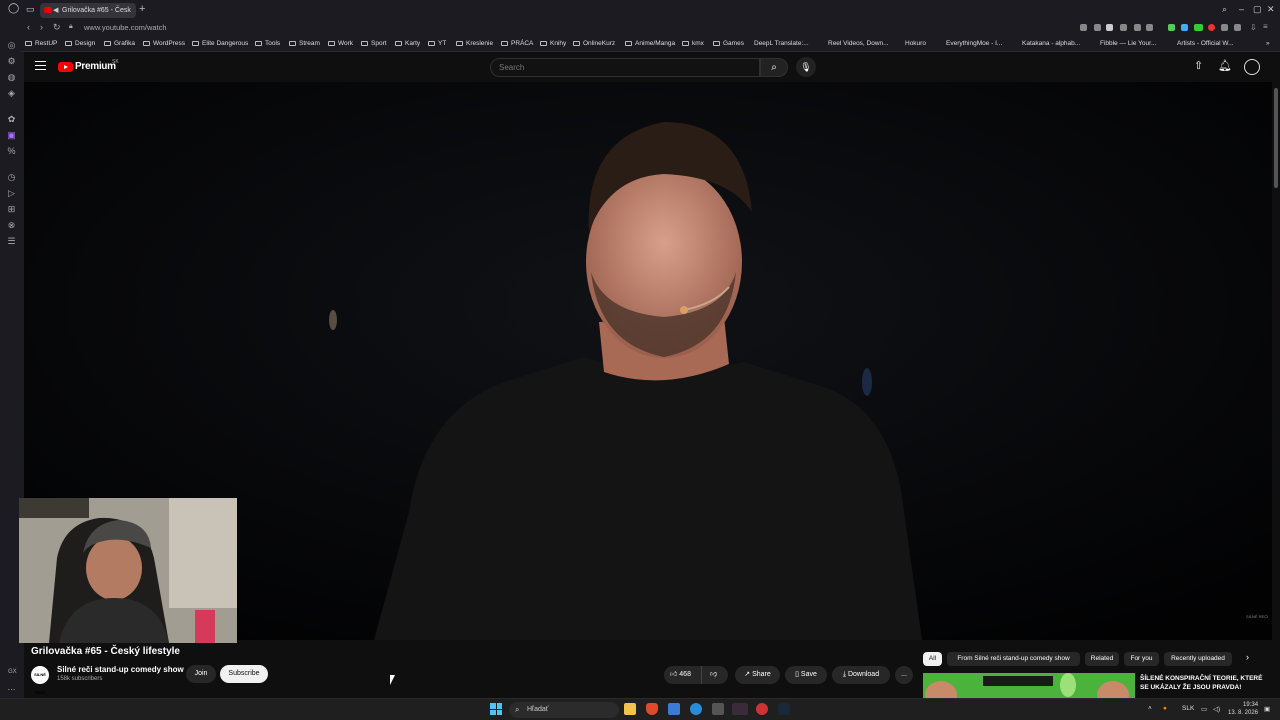 The width and height of the screenshot is (1280, 720). What do you see at coordinates (740, 709) in the screenshot?
I see `opera-gx-icon` at bounding box center [740, 709].